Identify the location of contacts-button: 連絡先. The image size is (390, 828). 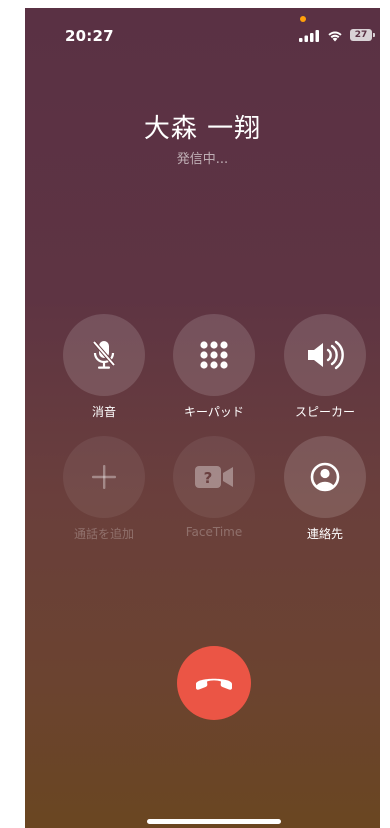
(325, 489).